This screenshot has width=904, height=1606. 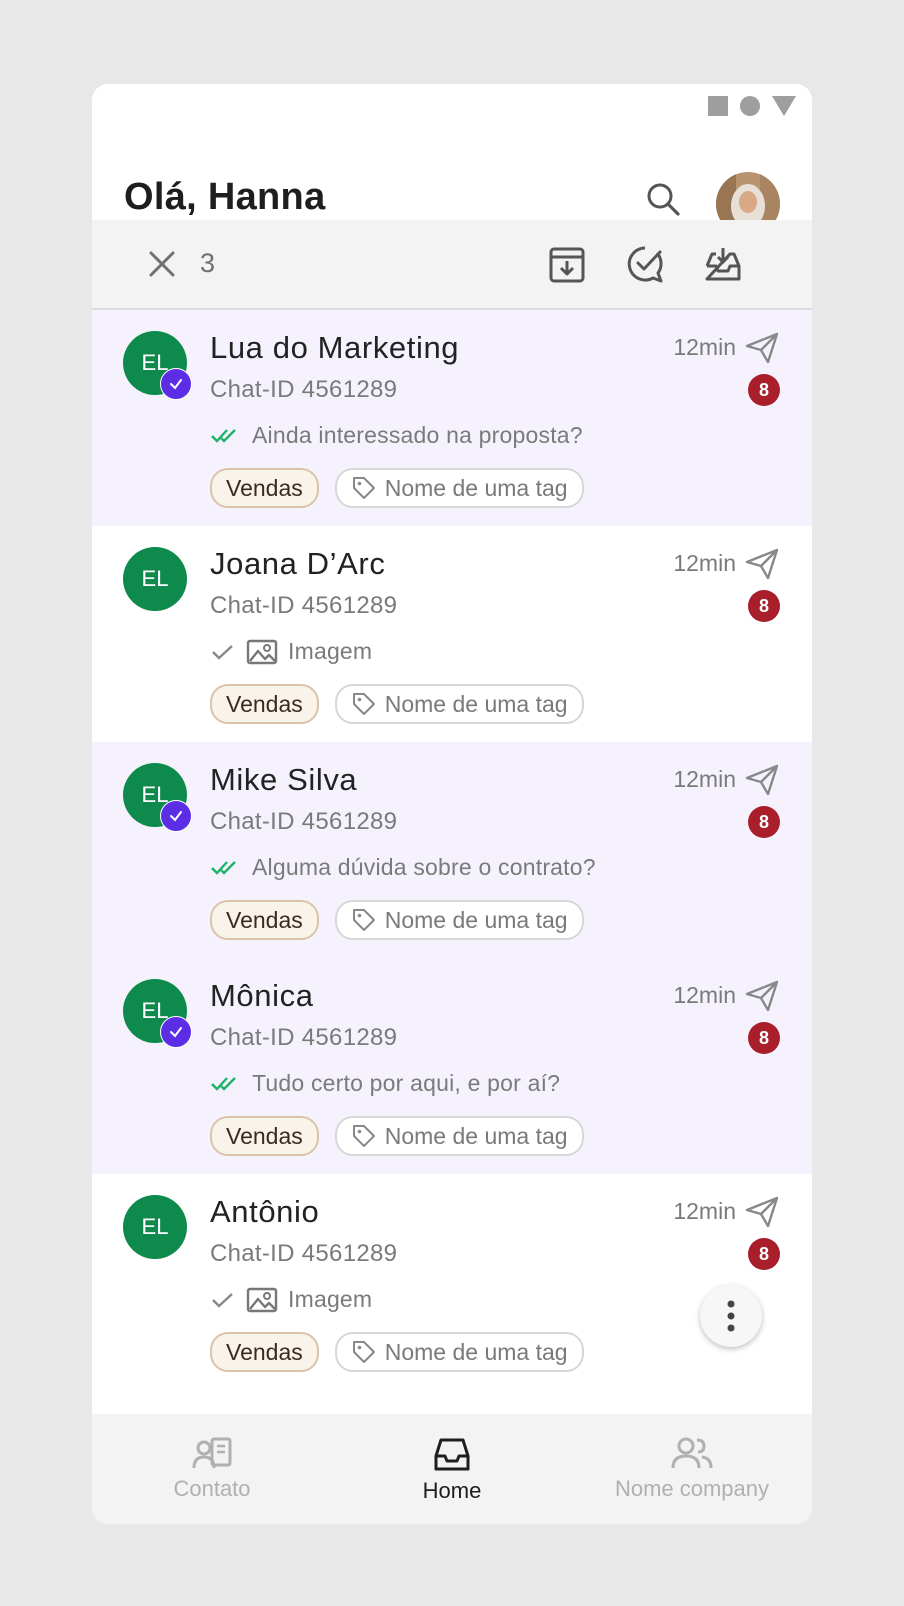 I want to click on nav-home: Home, so click(x=452, y=1469).